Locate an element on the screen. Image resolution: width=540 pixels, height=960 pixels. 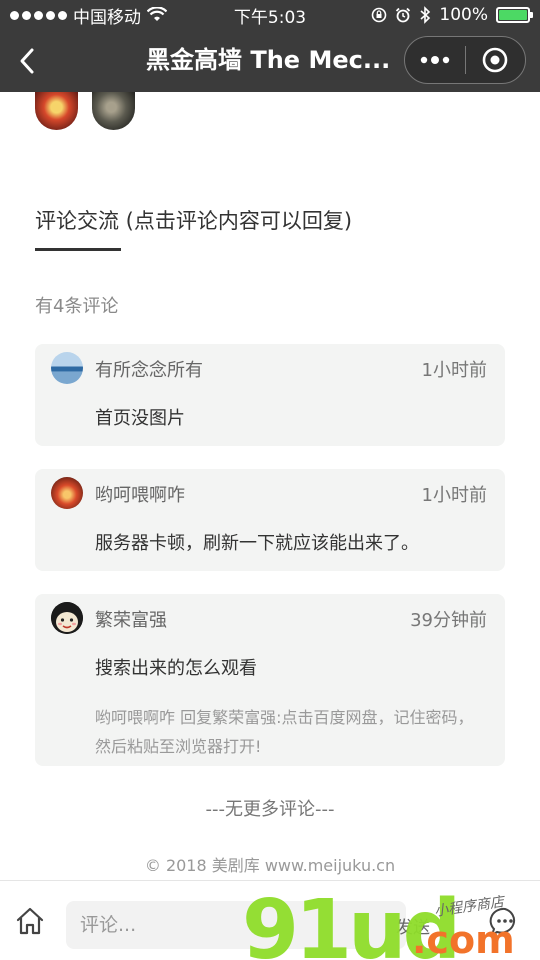
back-button is located at coordinates (27, 61).